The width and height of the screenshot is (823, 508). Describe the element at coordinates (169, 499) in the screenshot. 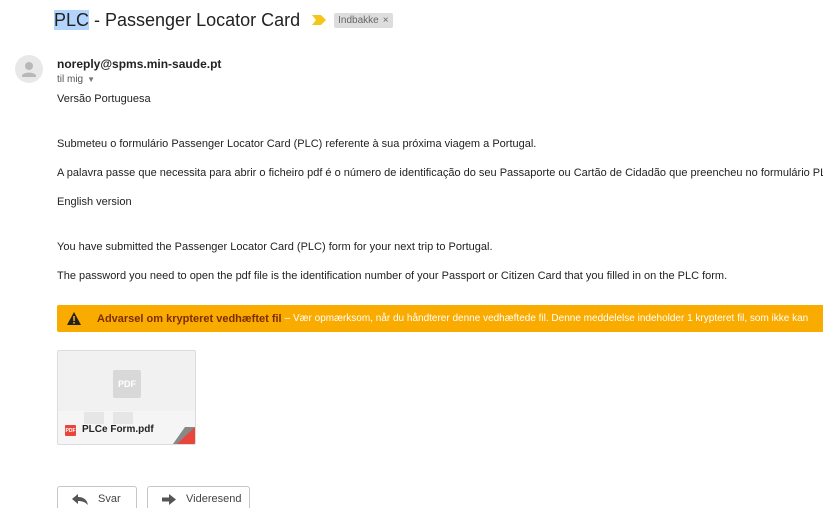

I see `forward-arrow-icon` at that location.